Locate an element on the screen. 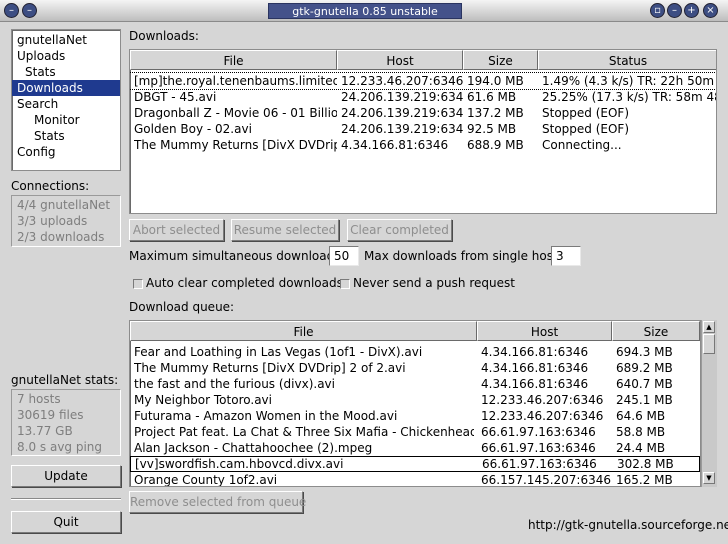 This screenshot has width=728, height=544. queue-header-file: File is located at coordinates (303, 331).